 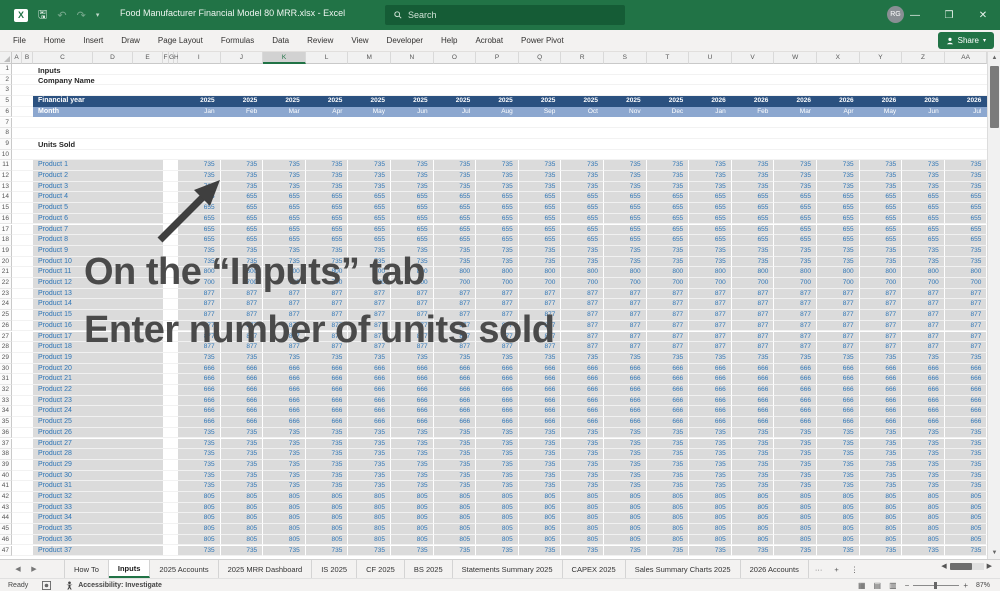 I want to click on month-cell: Nov, so click(x=625, y=112).